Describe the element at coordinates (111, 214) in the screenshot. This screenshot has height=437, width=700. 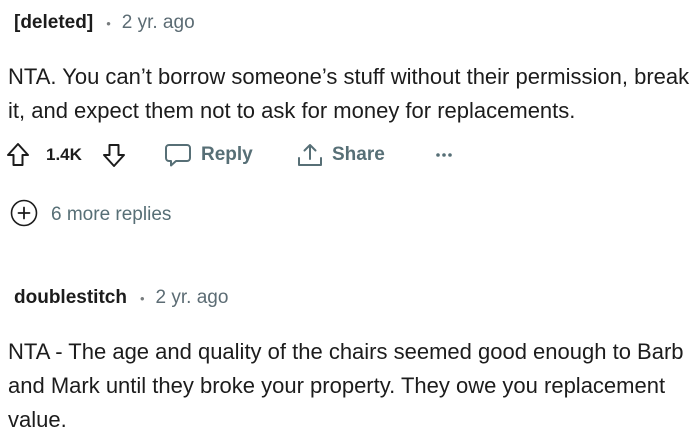
I see `more-replies-label: 6 more replies` at that location.